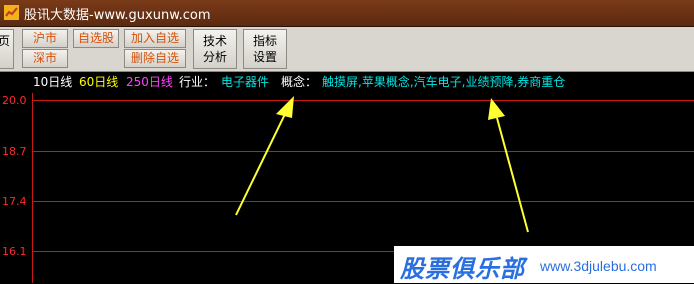 Image resolution: width=694 pixels, height=284 pixels. Describe the element at coordinates (462, 269) in the screenshot. I see `watermark-brand-logo: 股票俱乐部` at that location.